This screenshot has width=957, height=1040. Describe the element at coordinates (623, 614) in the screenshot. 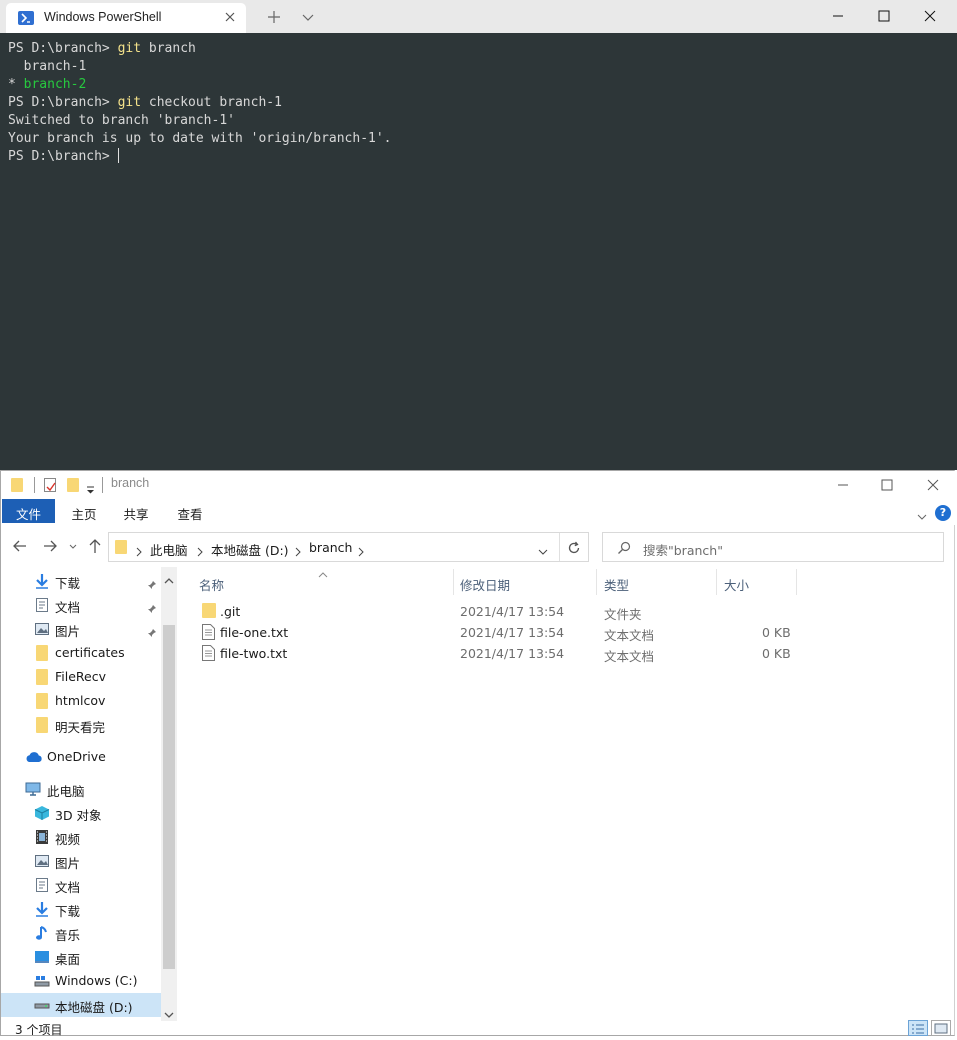

I see `file-type: 文件夹` at that location.